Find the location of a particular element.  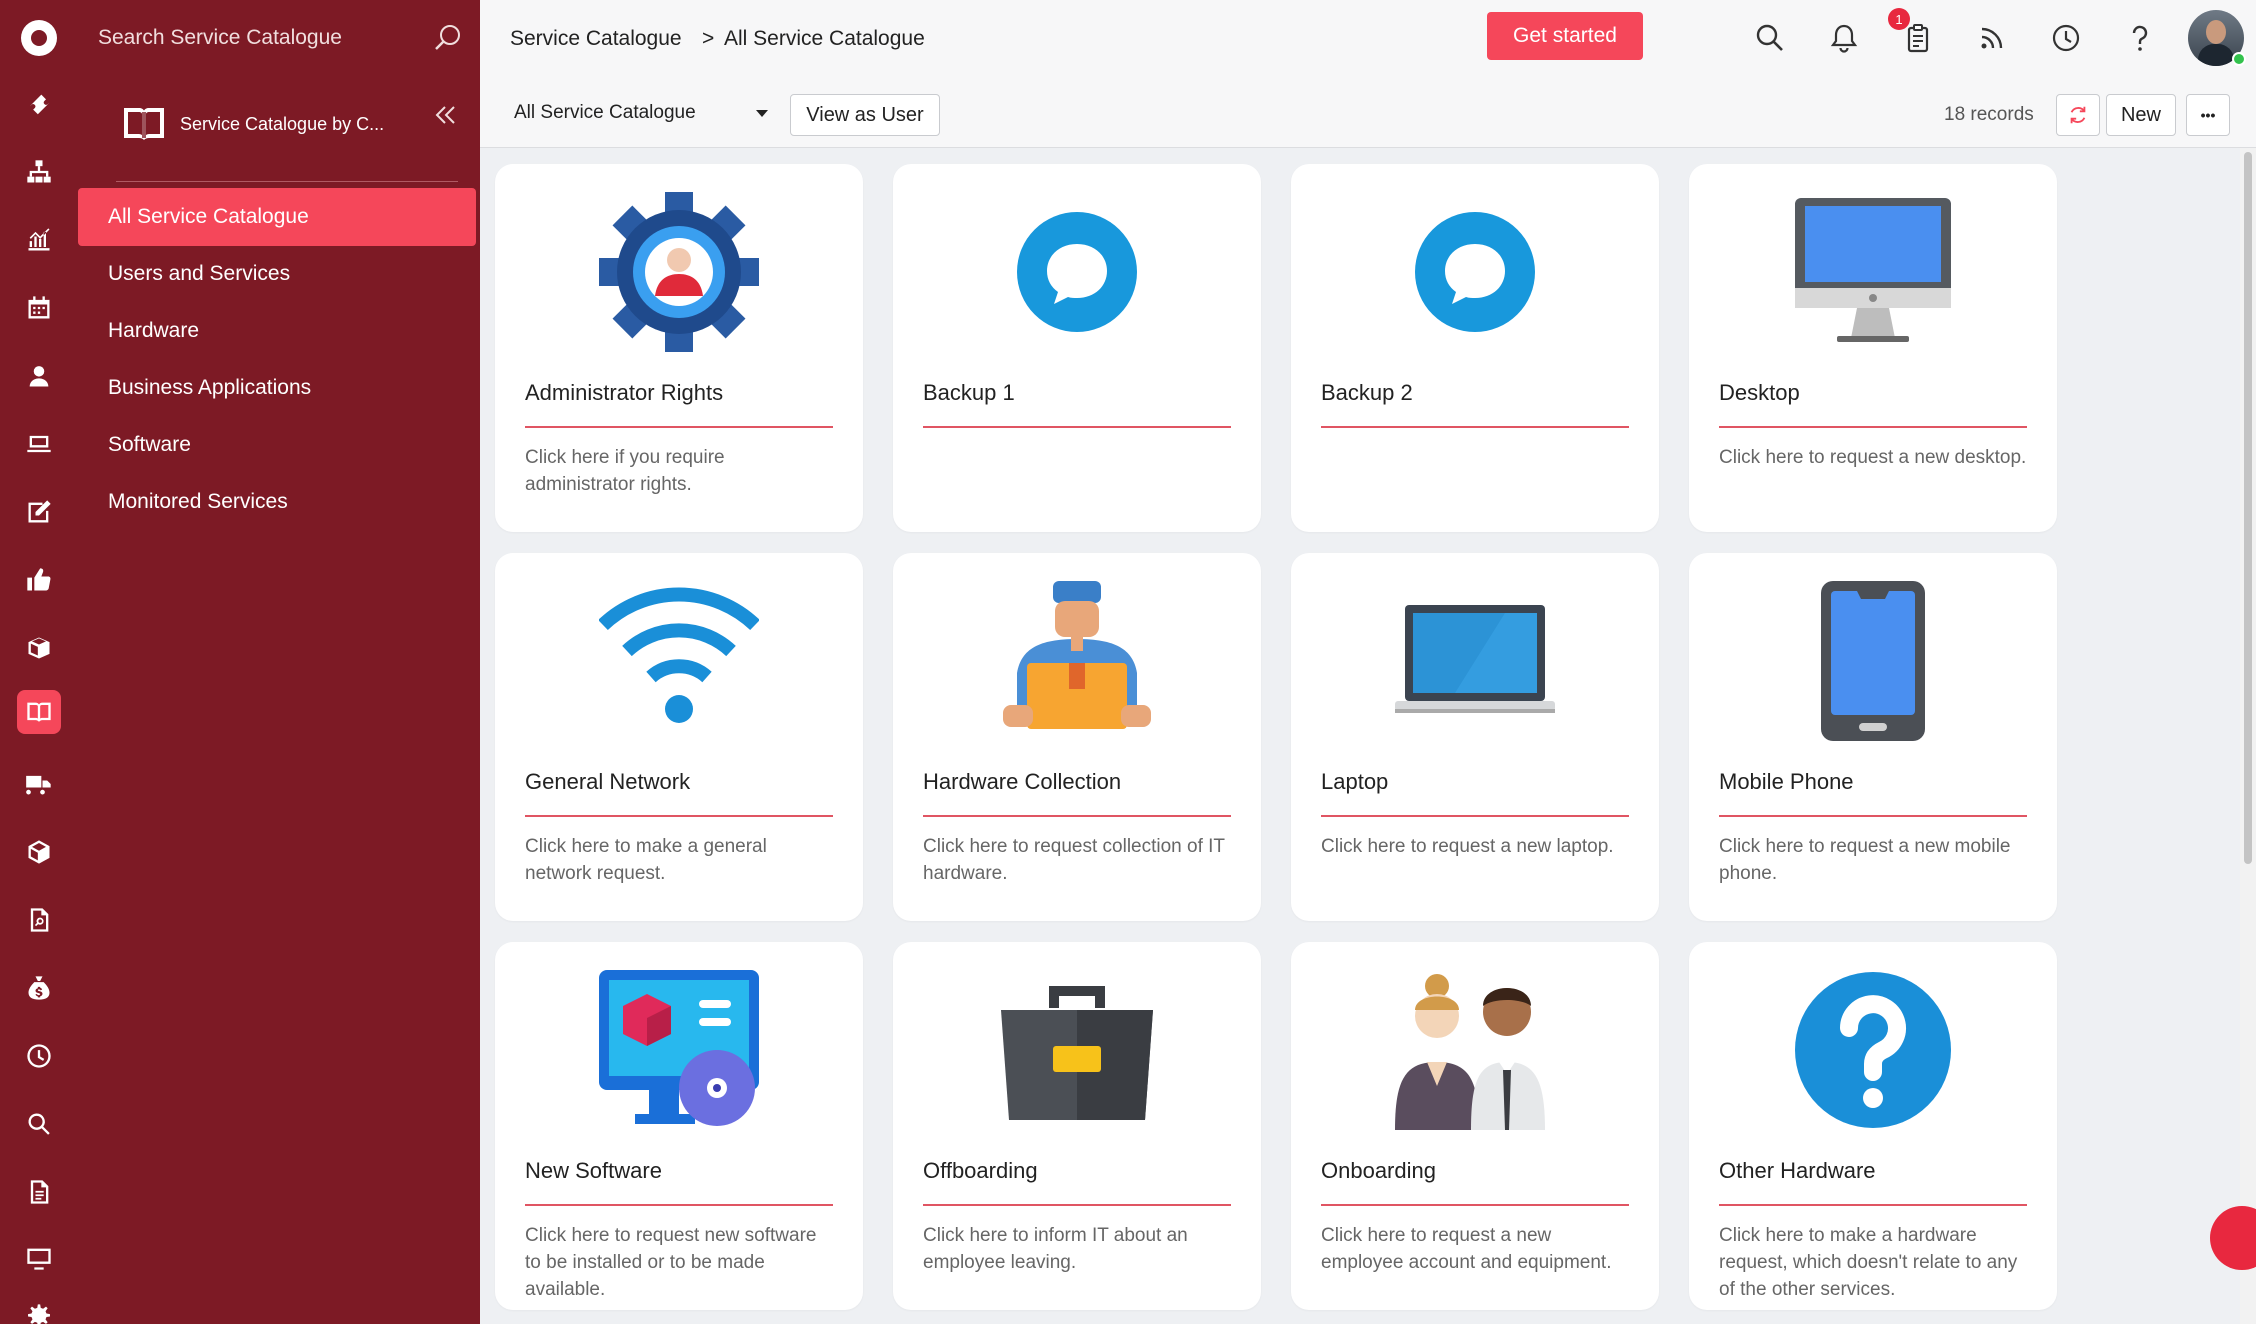

scrollbar-thumb is located at coordinates (2248, 508).